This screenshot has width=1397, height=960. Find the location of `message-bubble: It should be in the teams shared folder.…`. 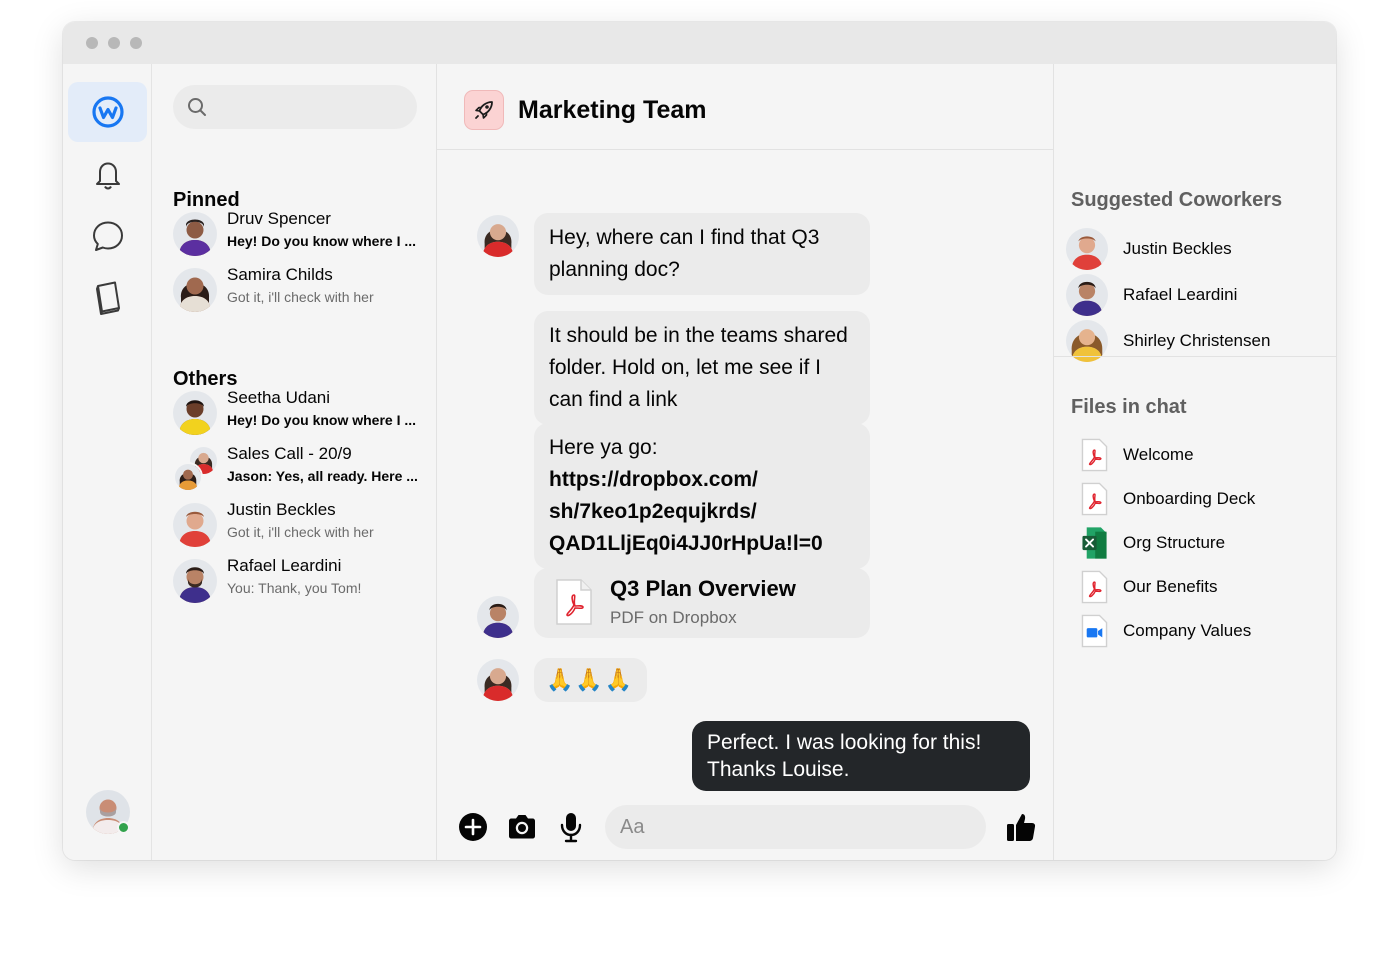

message-bubble: It should be in the teams shared folder.… is located at coordinates (702, 368).